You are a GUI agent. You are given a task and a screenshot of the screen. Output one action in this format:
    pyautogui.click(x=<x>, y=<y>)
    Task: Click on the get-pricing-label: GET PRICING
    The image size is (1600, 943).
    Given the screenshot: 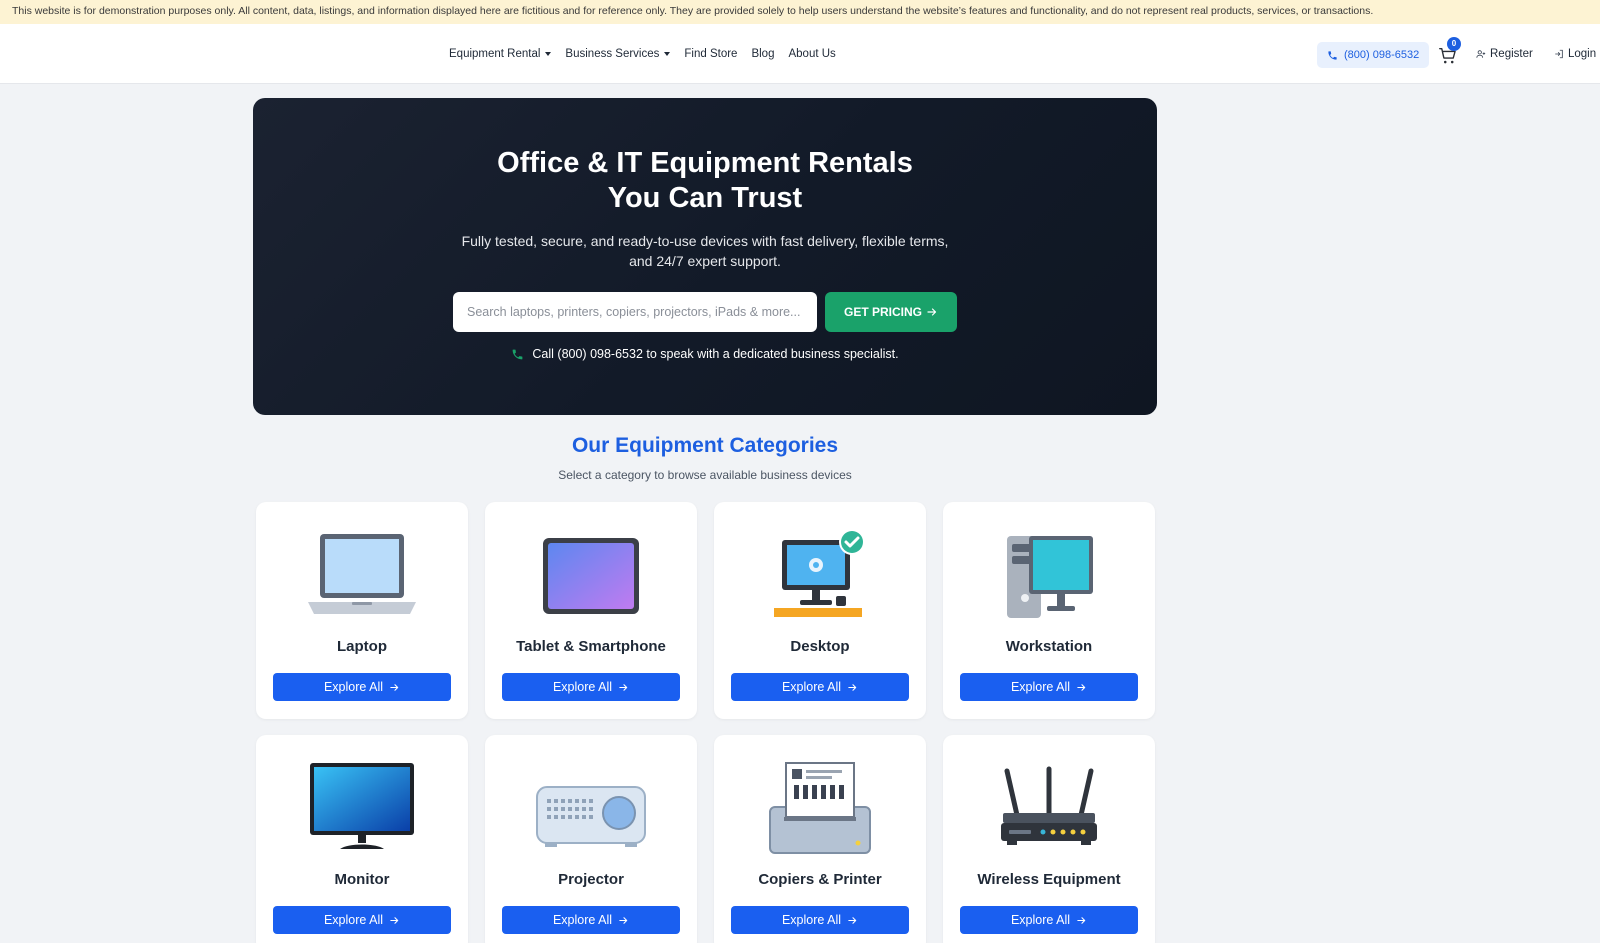 What is the action you would take?
    pyautogui.click(x=882, y=312)
    